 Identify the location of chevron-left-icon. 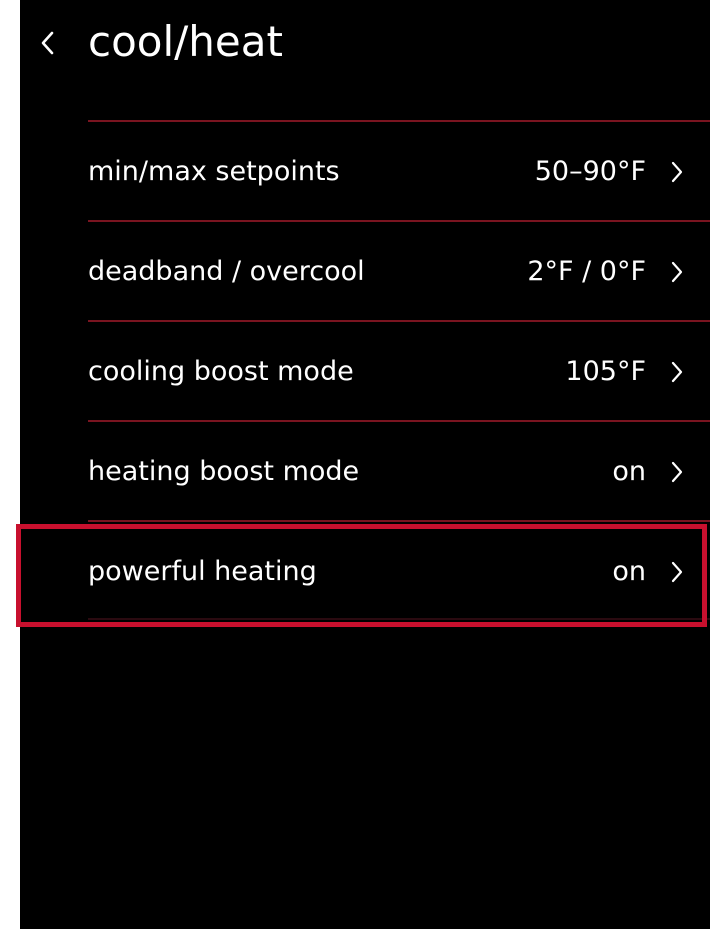
(47, 43).